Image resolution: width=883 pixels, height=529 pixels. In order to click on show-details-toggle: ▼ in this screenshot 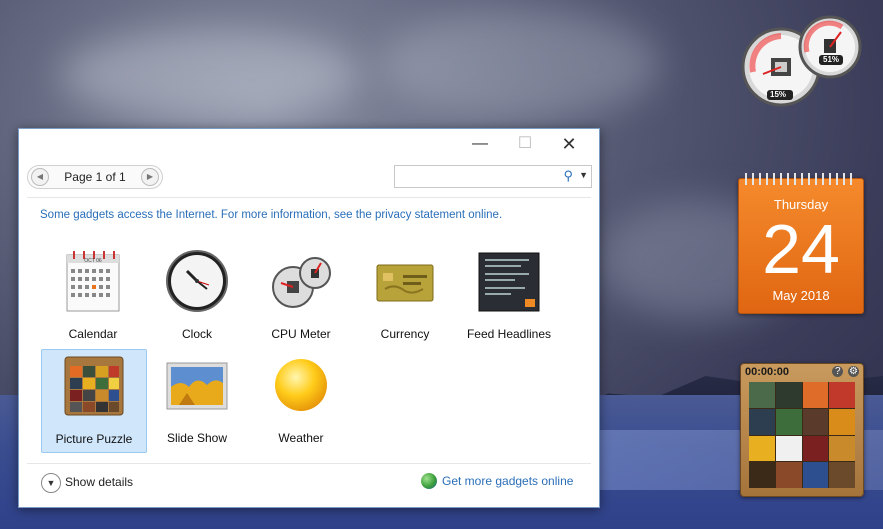, I will do `click(51, 483)`.